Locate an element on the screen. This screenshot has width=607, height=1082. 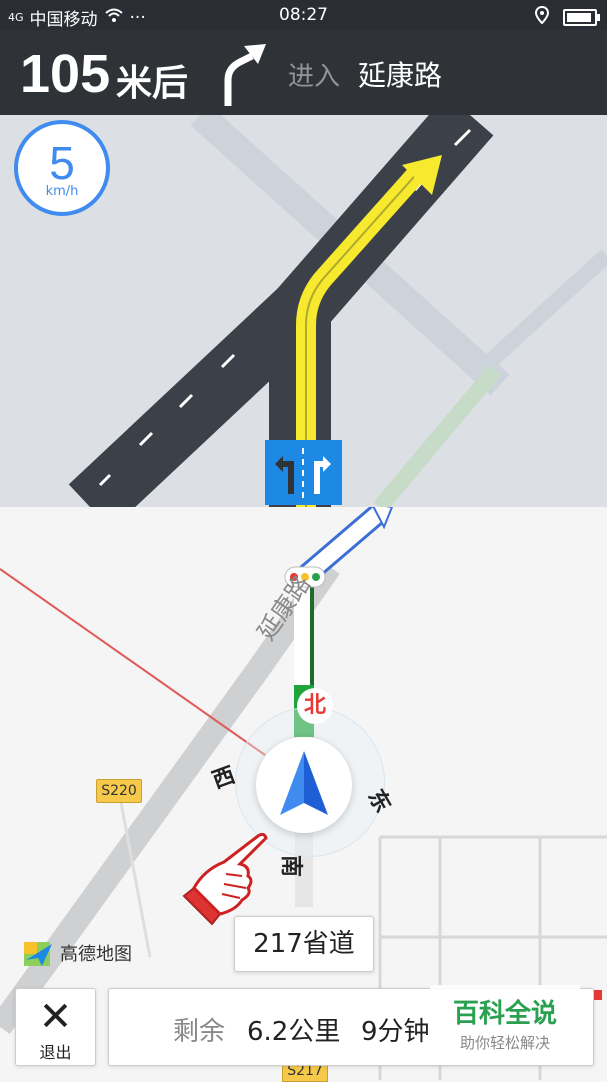
notification-marker is located at coordinates (598, 995).